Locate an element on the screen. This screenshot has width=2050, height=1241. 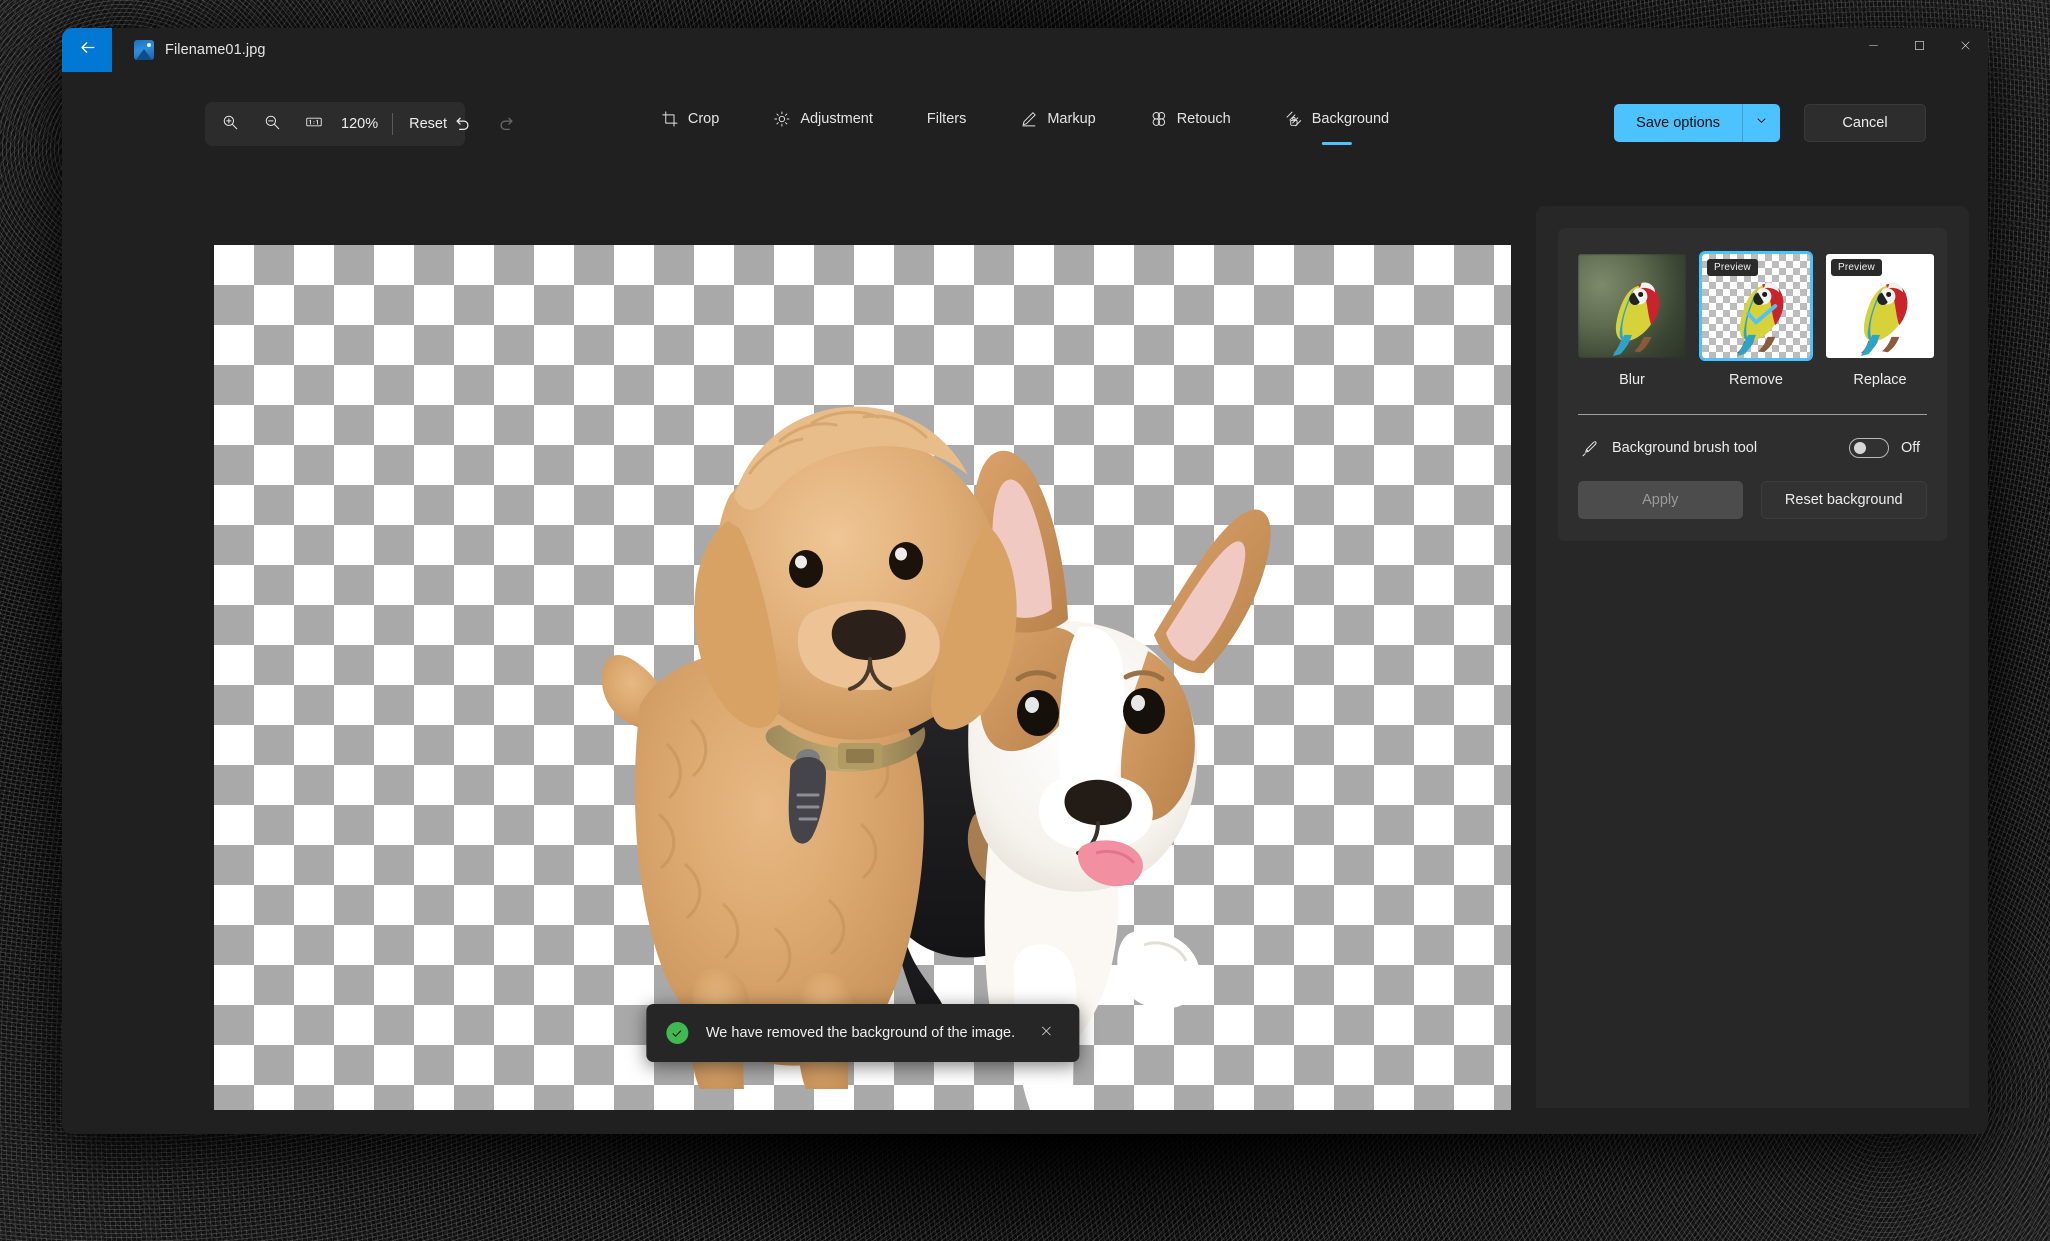
tab-markup: Markup is located at coordinates (1057, 118).